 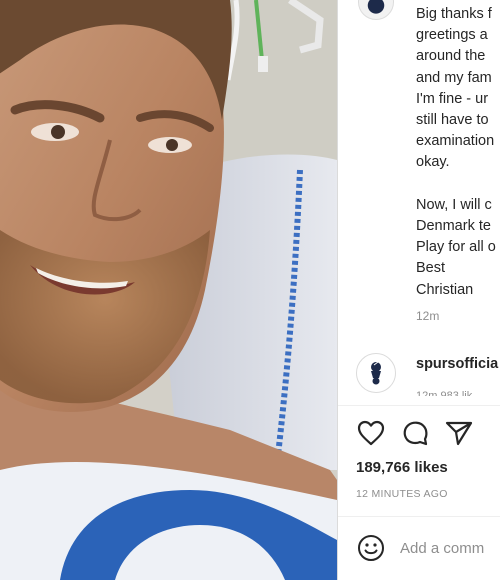 What do you see at coordinates (402, 467) in the screenshot?
I see `like-count: 189,766 likes` at bounding box center [402, 467].